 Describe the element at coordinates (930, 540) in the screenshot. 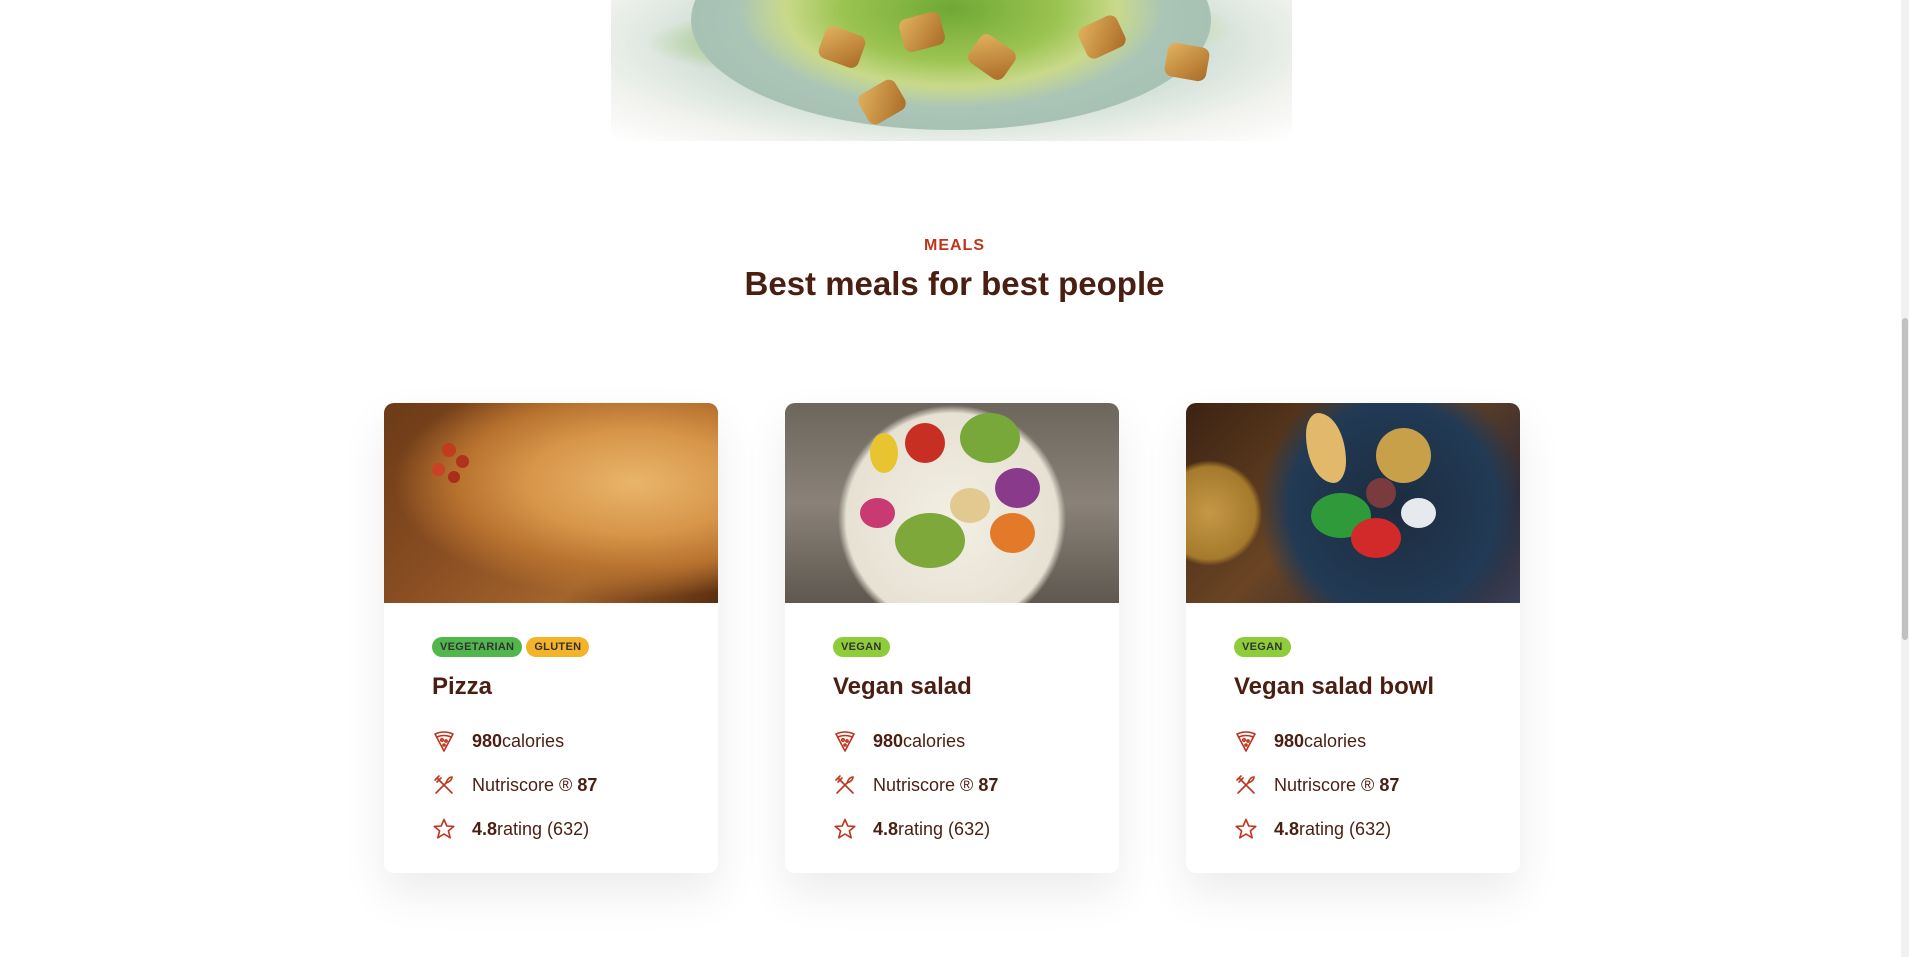

I see `avocado` at that location.